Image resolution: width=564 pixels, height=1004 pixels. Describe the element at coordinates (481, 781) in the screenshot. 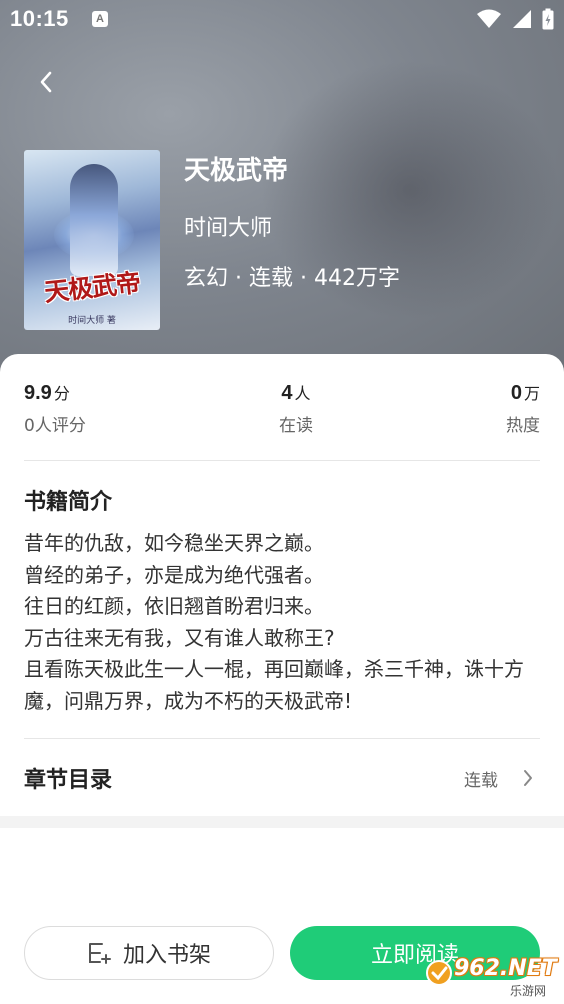

I see `toc-status: 连载` at that location.